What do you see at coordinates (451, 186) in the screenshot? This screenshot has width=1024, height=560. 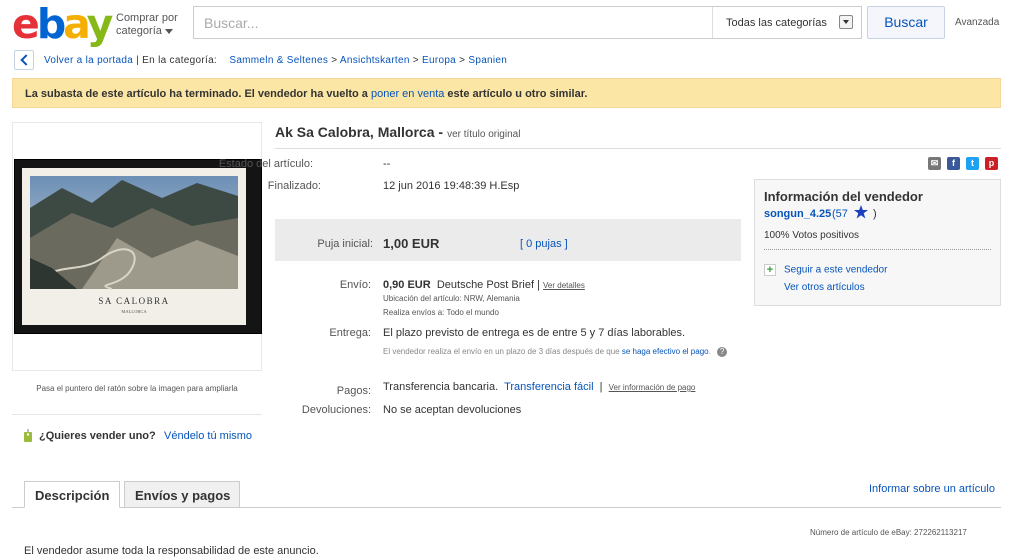 I see `ended-value: 12 jun 2016 19:48:39 H.Esp` at bounding box center [451, 186].